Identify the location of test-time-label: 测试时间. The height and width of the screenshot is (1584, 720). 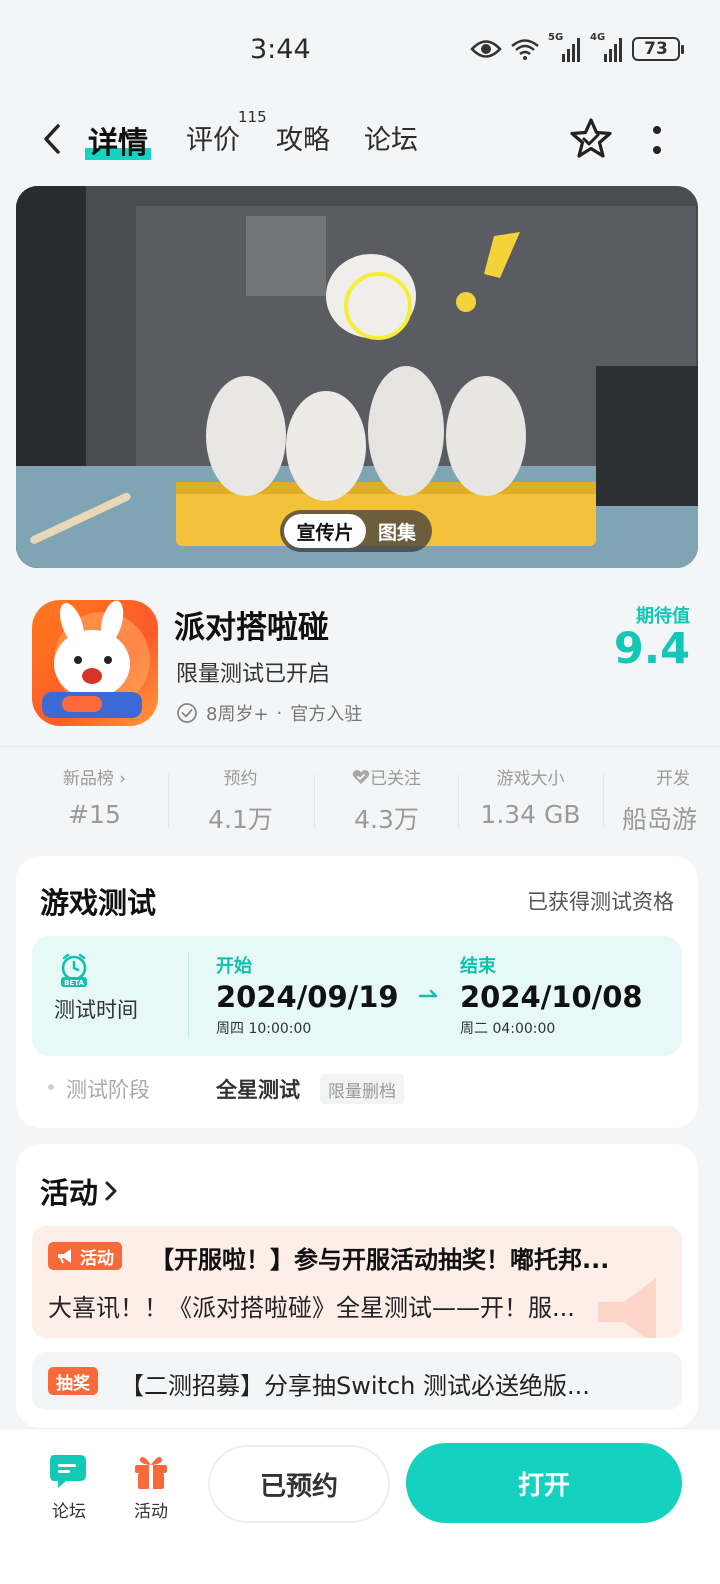
(96, 1010).